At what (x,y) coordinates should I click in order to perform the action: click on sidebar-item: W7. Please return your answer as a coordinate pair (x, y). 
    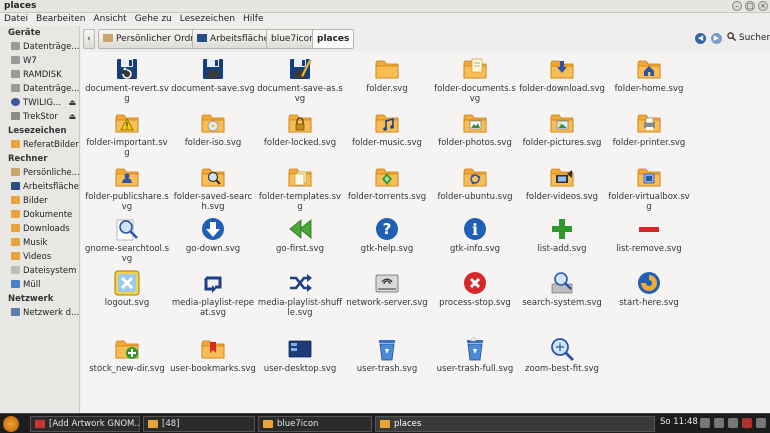
    Looking at the image, I should click on (39, 61).